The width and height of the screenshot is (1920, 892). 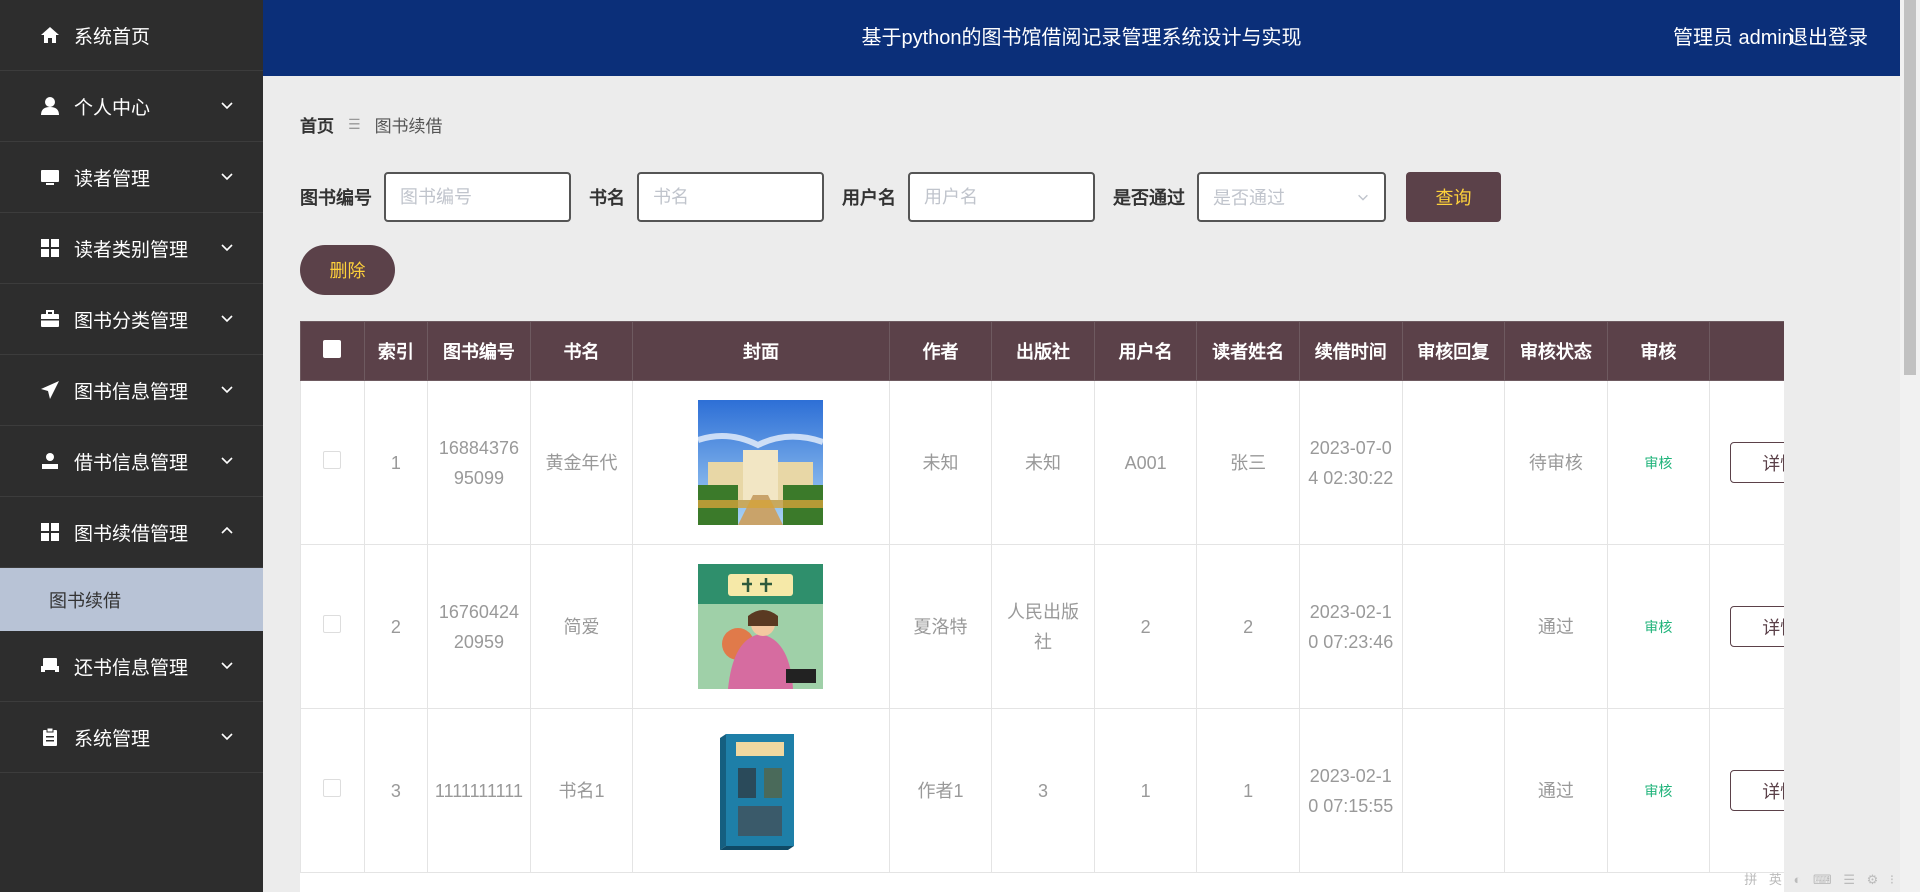 What do you see at coordinates (1001, 197) in the screenshot?
I see `username-input` at bounding box center [1001, 197].